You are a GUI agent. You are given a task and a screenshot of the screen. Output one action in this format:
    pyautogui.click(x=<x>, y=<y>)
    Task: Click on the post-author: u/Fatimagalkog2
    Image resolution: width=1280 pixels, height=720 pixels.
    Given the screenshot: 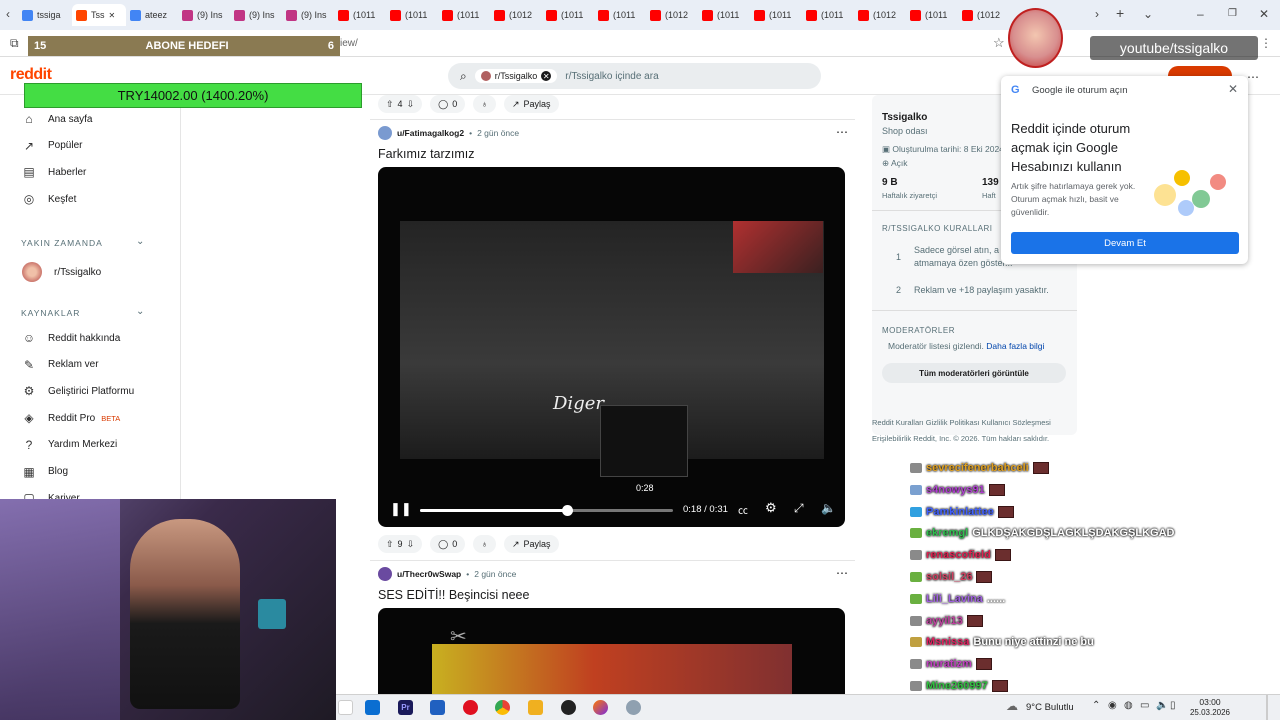 What is the action you would take?
    pyautogui.click(x=430, y=133)
    